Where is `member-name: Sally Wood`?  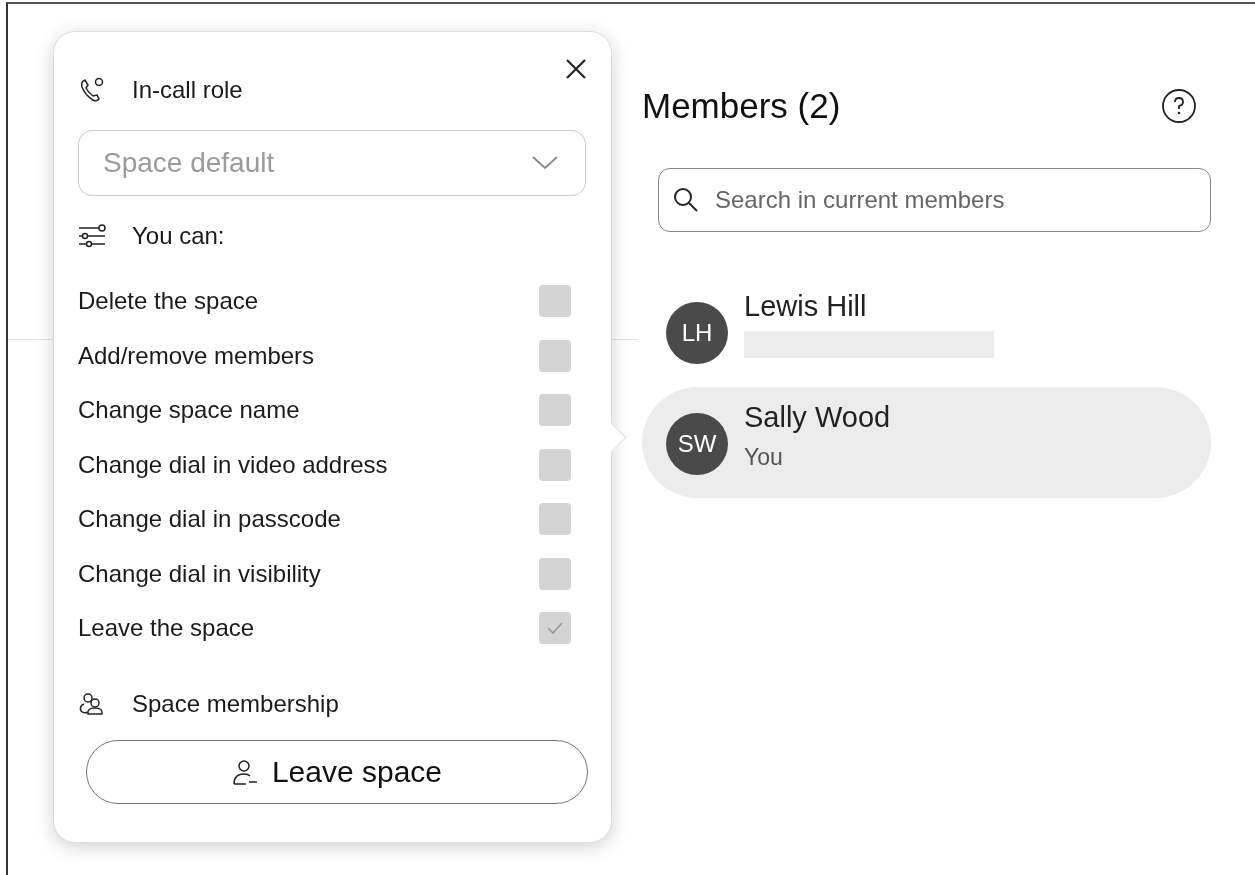 member-name: Sally Wood is located at coordinates (817, 417).